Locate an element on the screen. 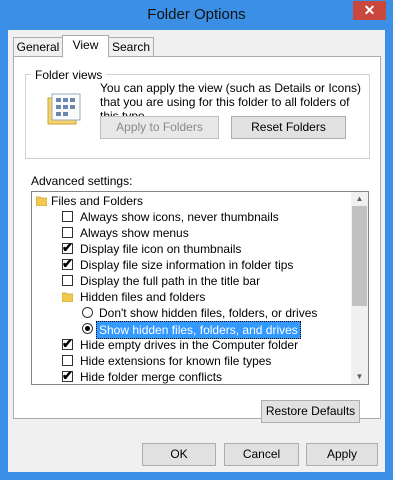 Image resolution: width=393 pixels, height=480 pixels. tab-general: General is located at coordinates (38, 46).